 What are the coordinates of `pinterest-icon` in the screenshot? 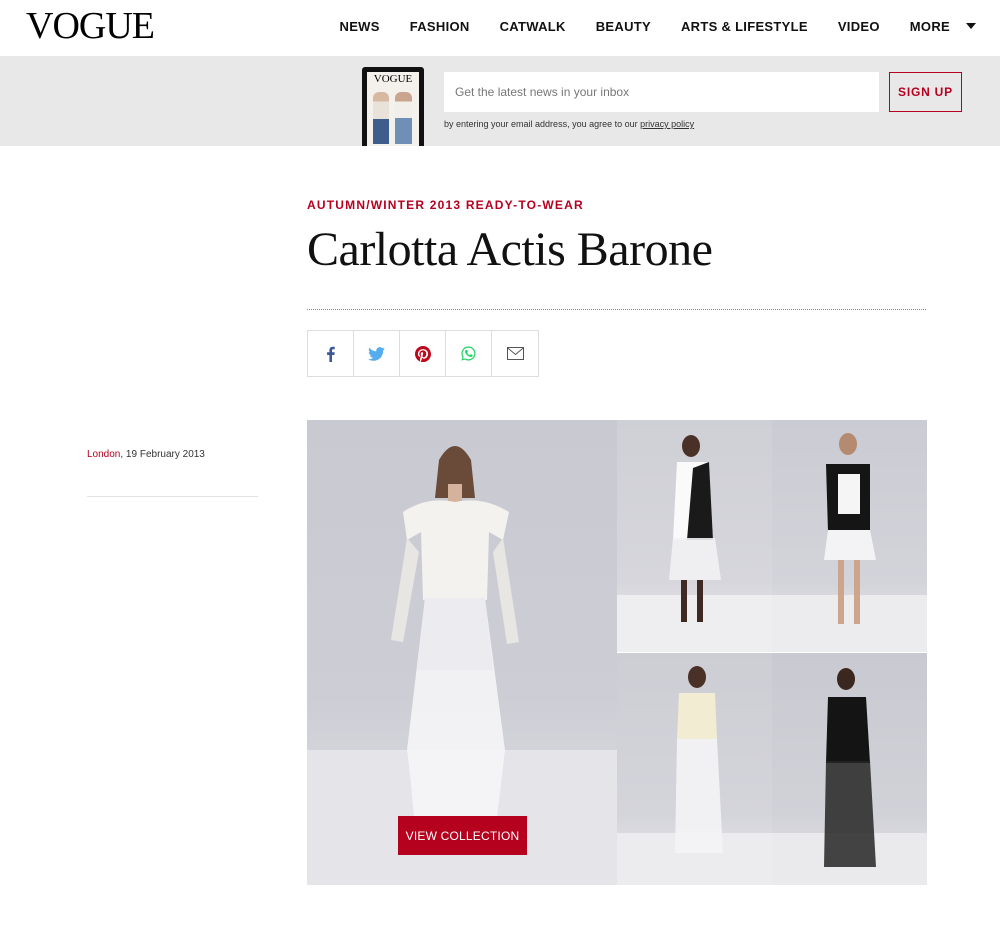 It's located at (422, 353).